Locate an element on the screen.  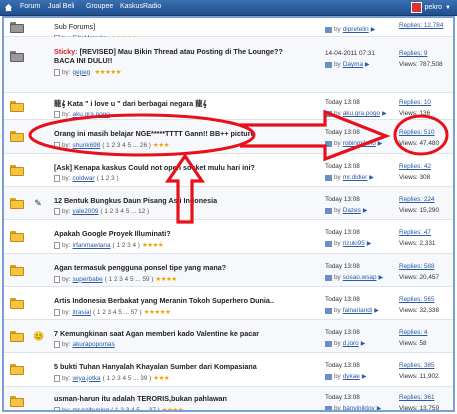
author-link: akurapopomas is located at coordinates (94, 344).